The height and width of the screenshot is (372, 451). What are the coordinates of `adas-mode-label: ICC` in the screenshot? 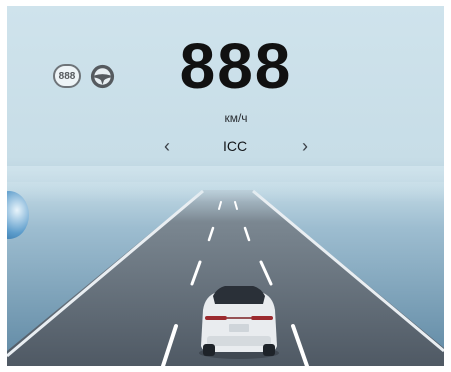 It's located at (235, 146).